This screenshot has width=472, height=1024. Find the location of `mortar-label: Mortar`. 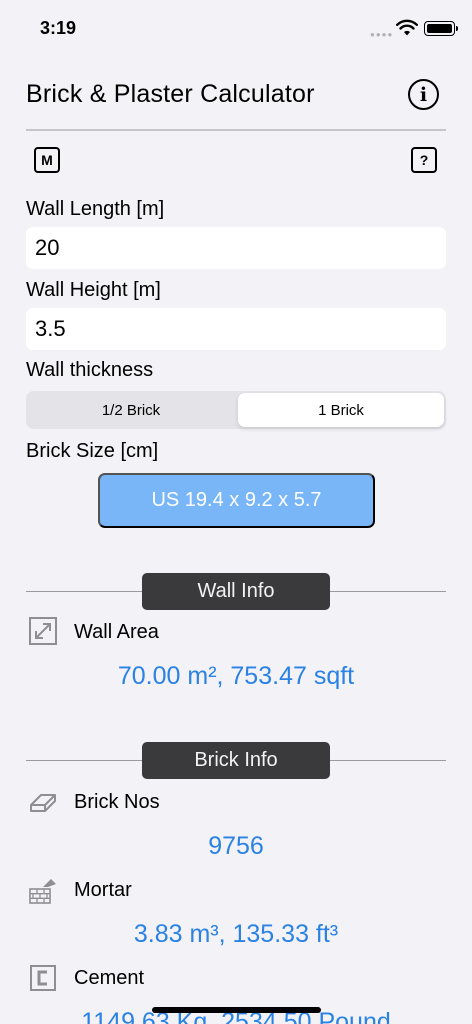

mortar-label: Mortar is located at coordinates (103, 890).